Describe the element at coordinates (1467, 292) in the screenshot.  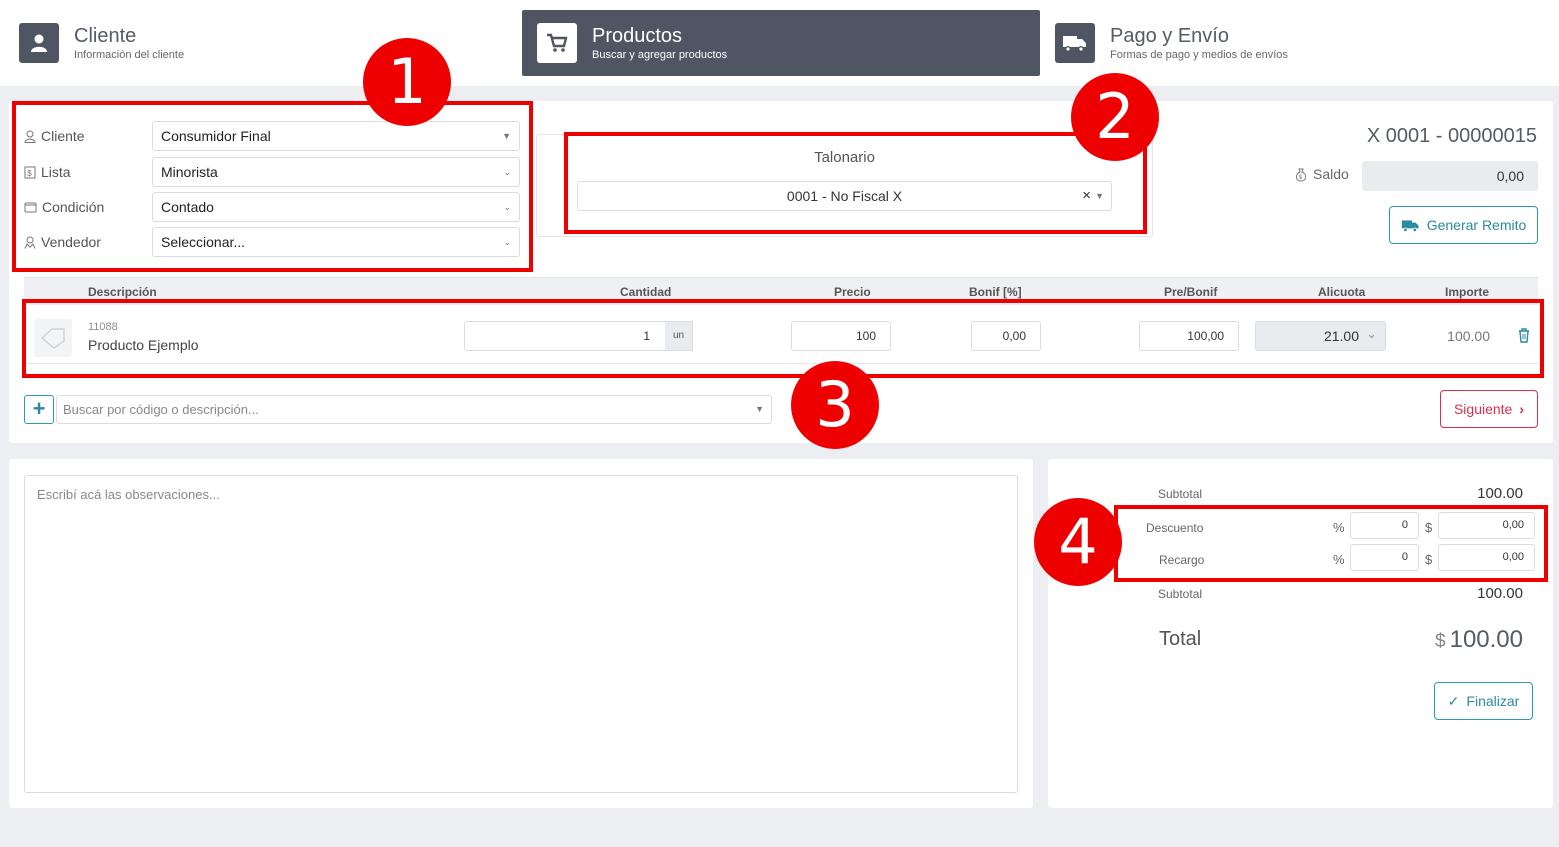
I see `col-importe: Importe` at that location.